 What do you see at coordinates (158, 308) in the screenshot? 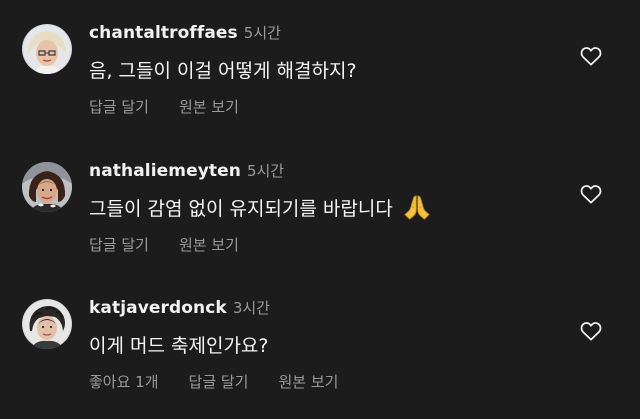
I see `username: katjaverdonck` at bounding box center [158, 308].